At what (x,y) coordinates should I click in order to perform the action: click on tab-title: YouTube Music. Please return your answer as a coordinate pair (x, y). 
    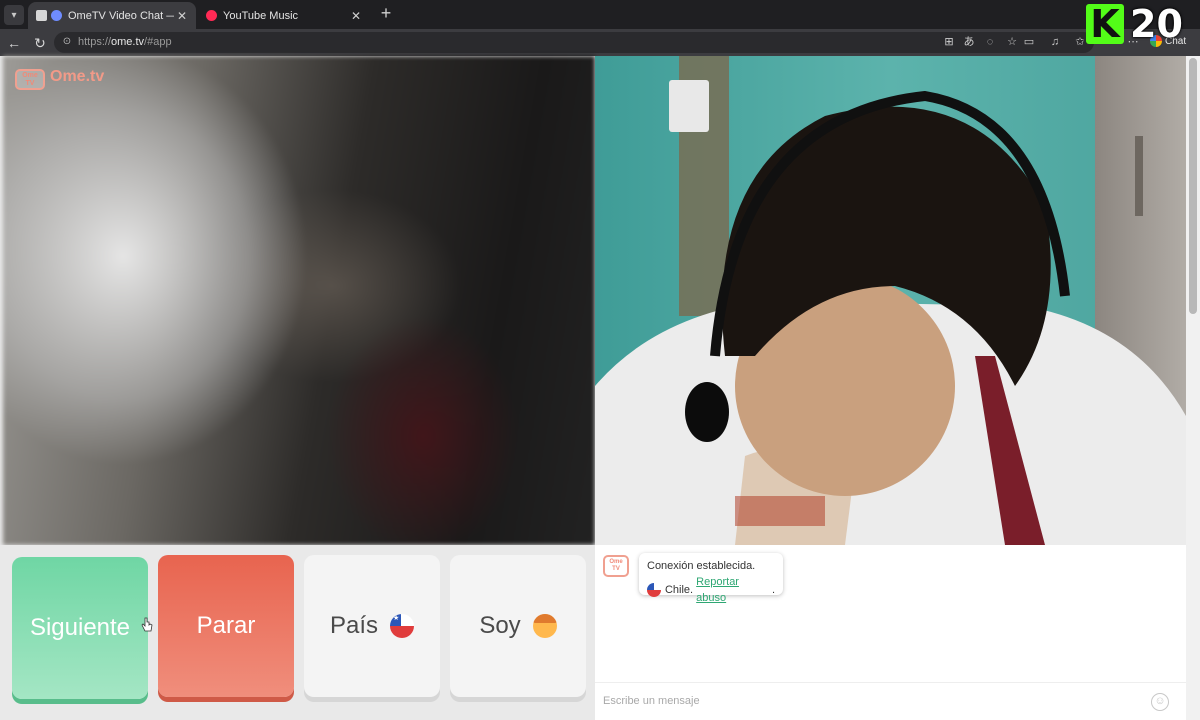
    Looking at the image, I should click on (261, 15).